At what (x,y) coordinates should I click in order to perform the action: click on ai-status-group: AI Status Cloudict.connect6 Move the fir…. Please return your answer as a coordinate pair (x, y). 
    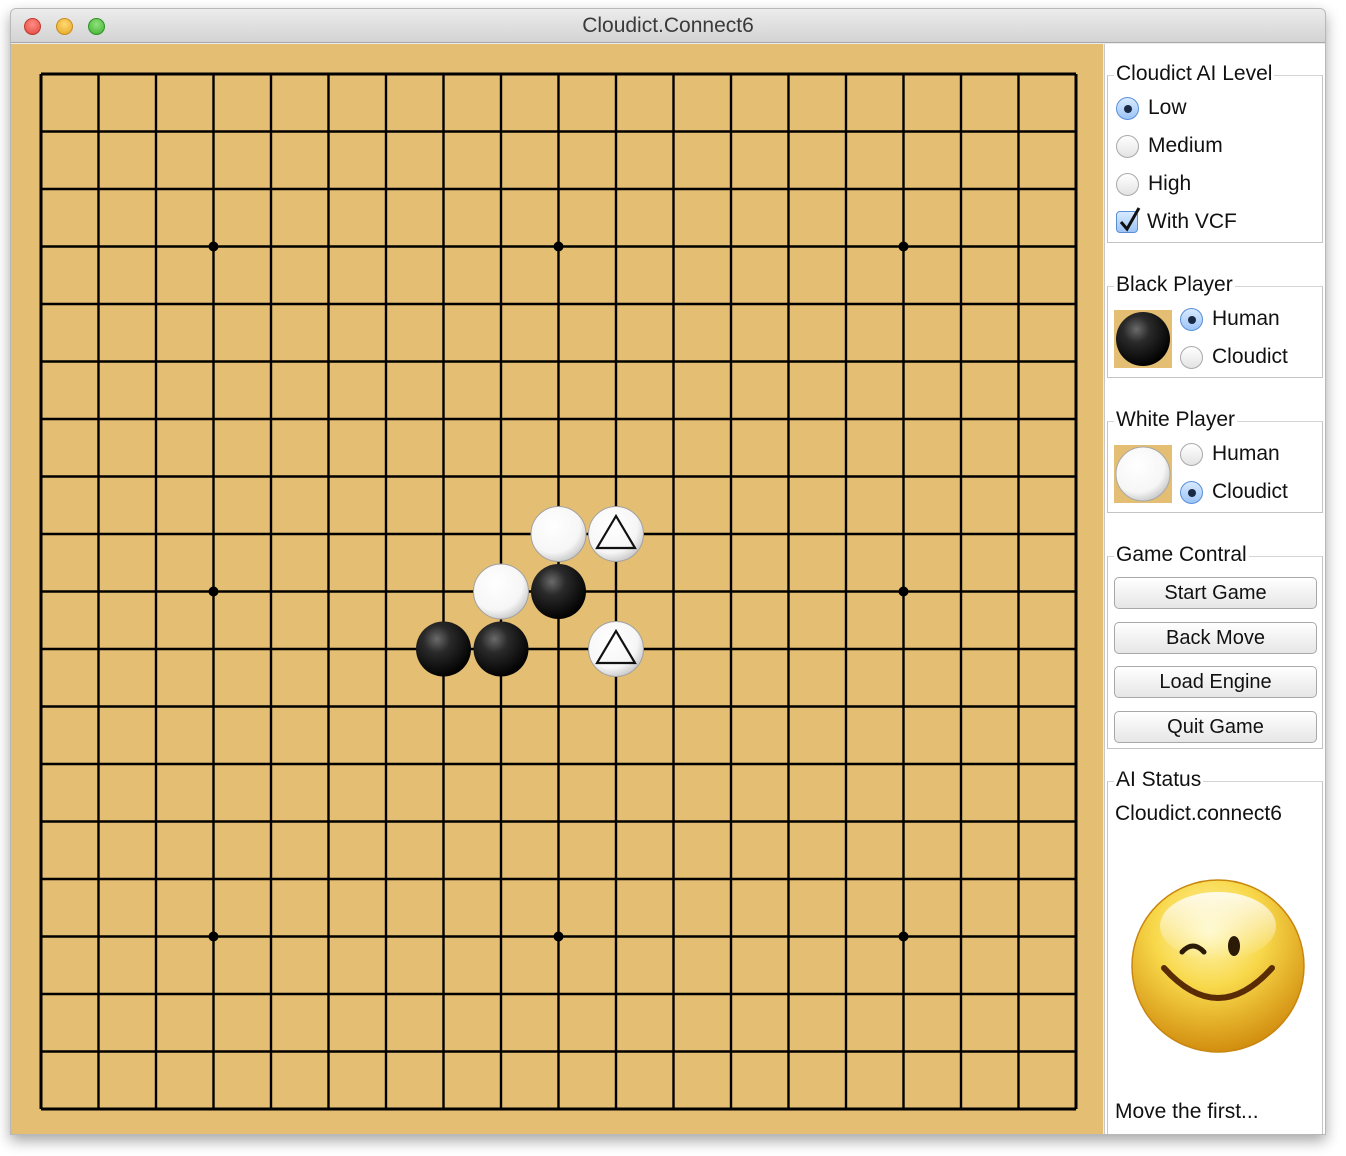
    Looking at the image, I should click on (1215, 950).